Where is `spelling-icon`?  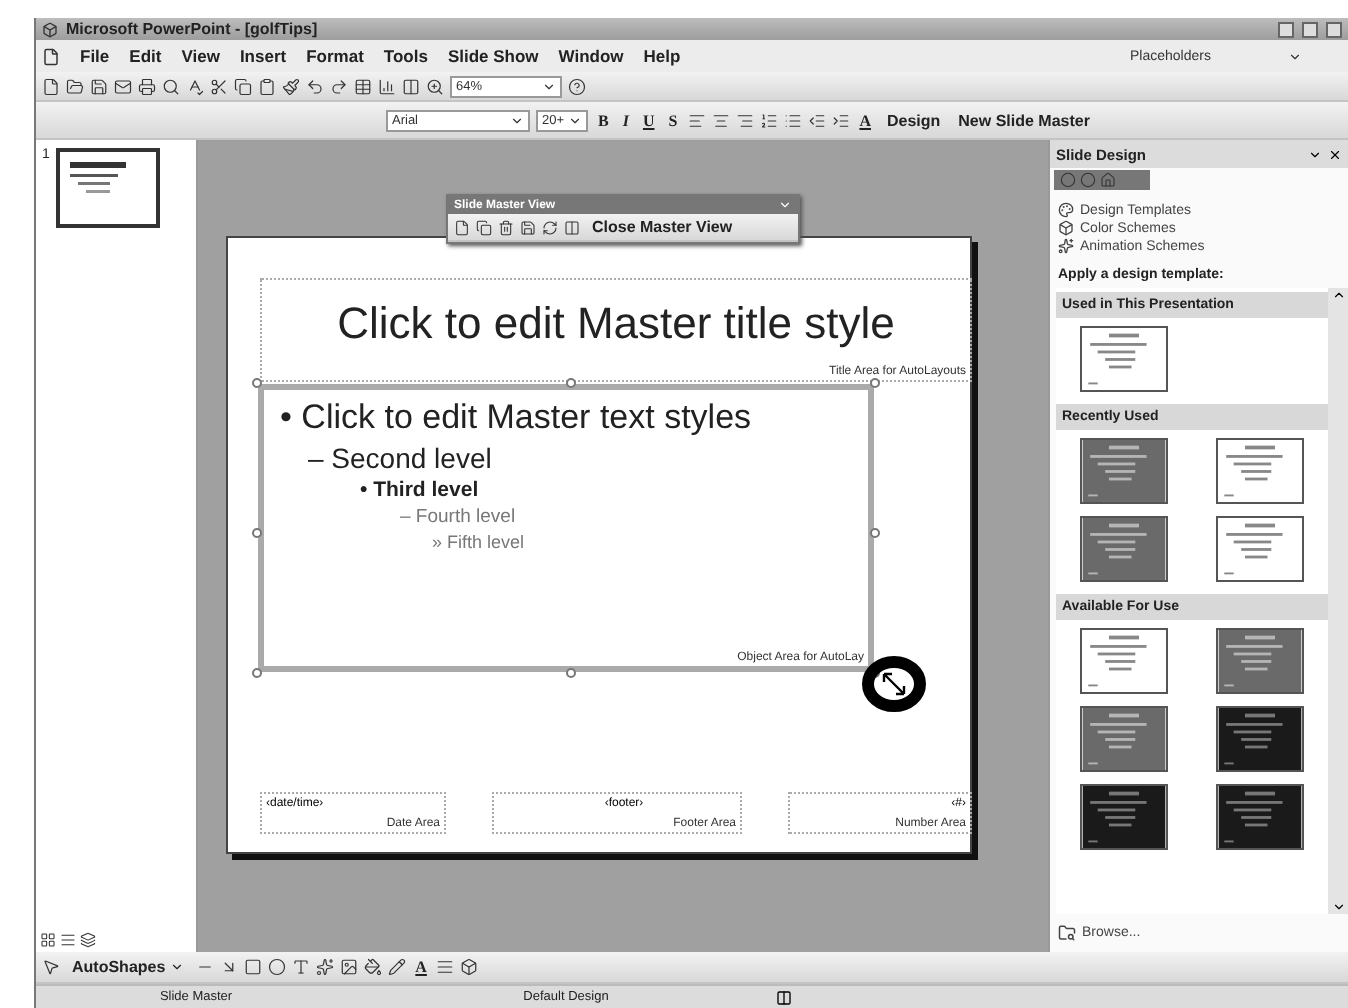 spelling-icon is located at coordinates (195, 86).